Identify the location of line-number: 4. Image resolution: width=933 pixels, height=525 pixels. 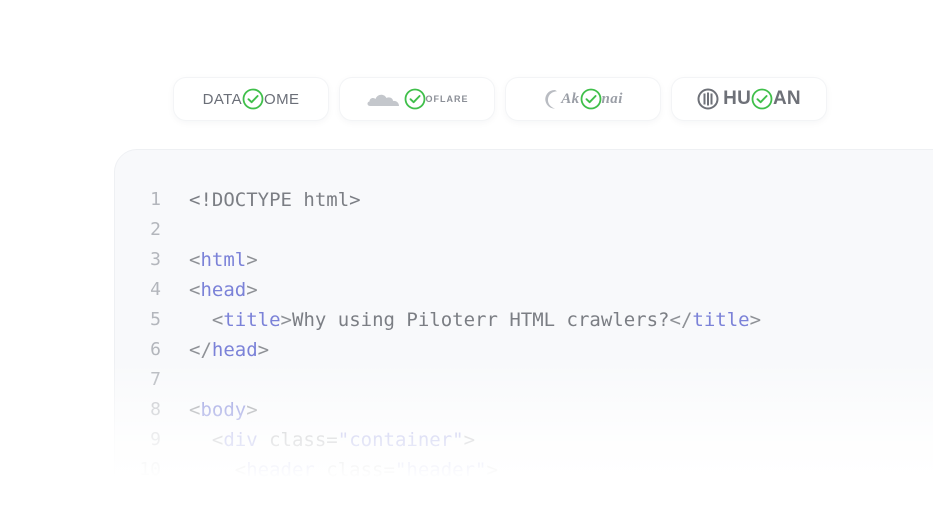
(155, 289).